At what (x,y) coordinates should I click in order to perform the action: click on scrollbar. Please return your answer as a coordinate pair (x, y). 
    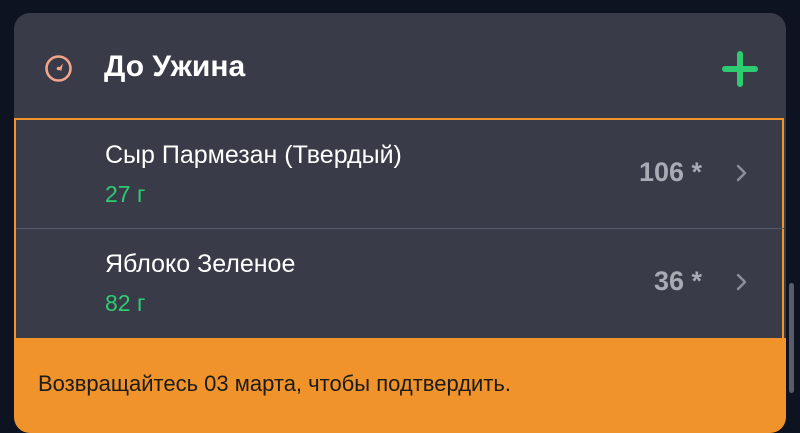
    Looking at the image, I should click on (791, 338).